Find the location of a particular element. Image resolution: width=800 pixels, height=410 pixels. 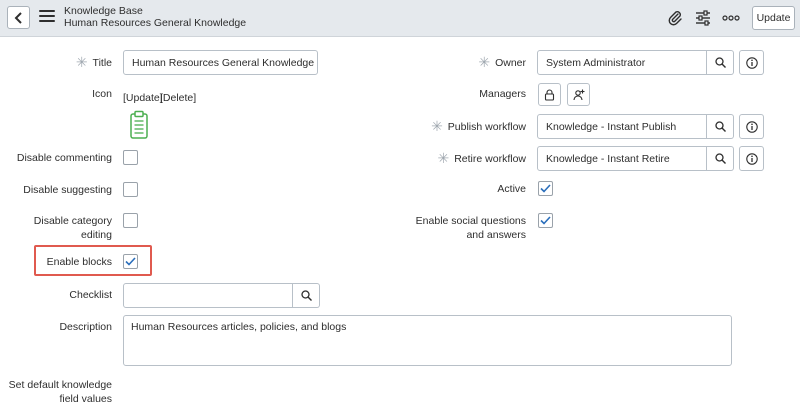

checklist-label: Checklist is located at coordinates (90, 295).